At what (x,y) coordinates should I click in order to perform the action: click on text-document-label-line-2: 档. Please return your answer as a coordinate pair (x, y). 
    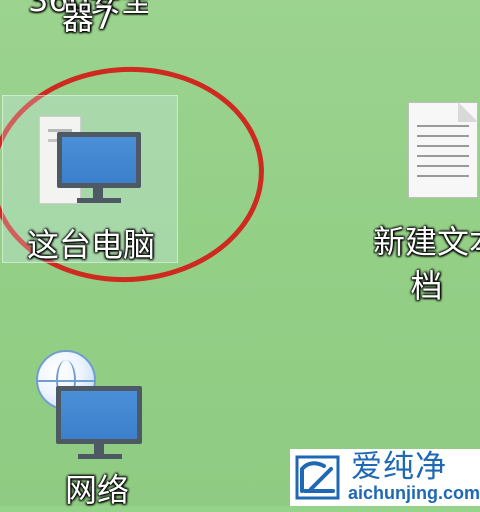
    Looking at the image, I should click on (426, 286).